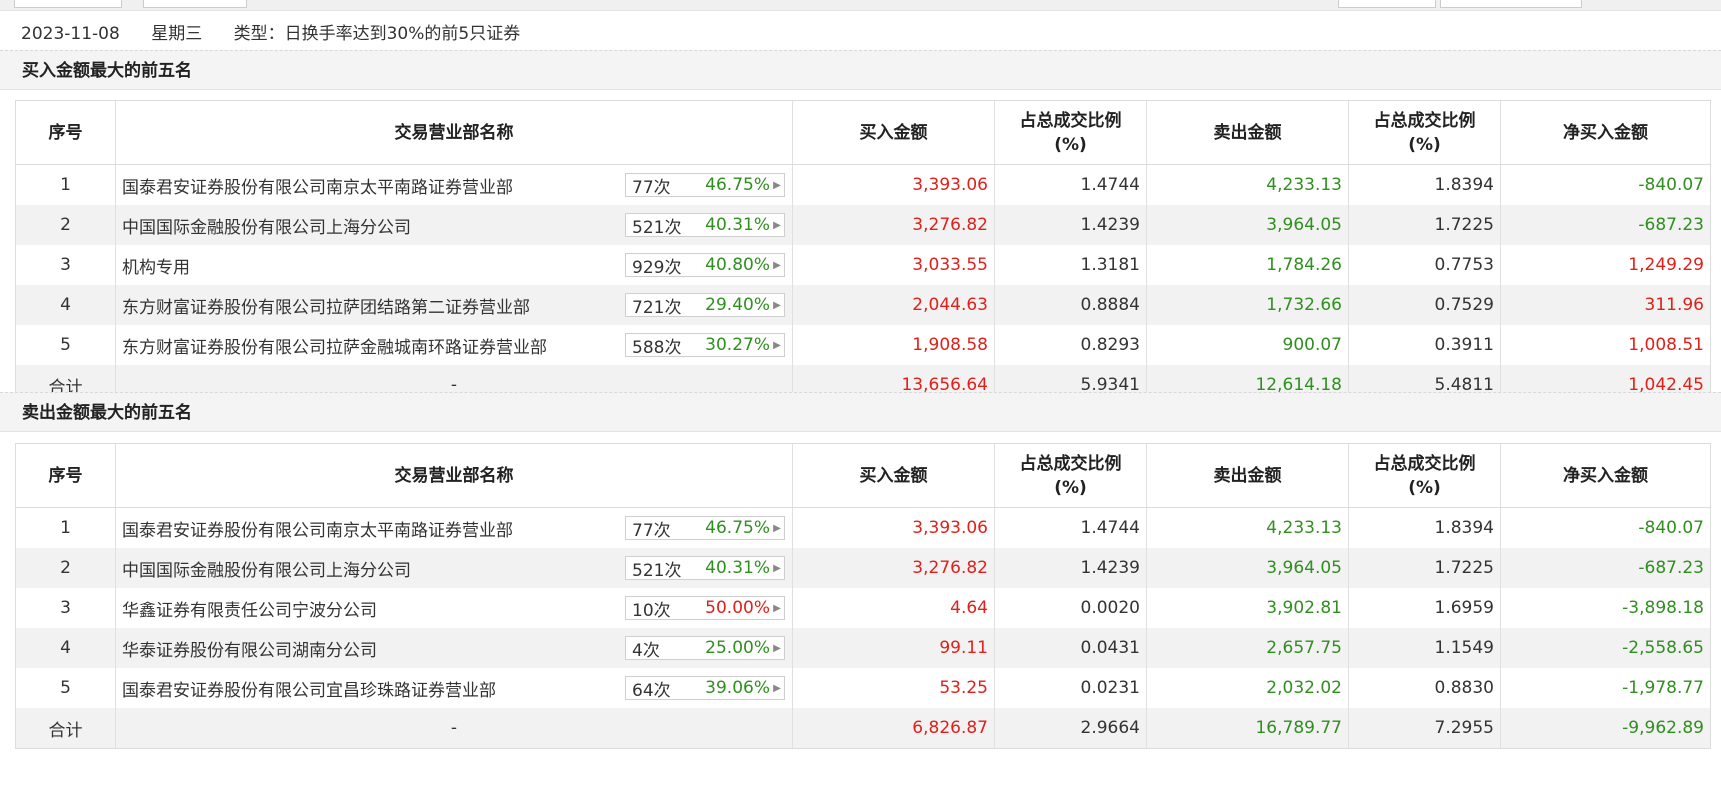 This screenshot has width=1721, height=796. I want to click on row-index: 4, so click(66, 648).